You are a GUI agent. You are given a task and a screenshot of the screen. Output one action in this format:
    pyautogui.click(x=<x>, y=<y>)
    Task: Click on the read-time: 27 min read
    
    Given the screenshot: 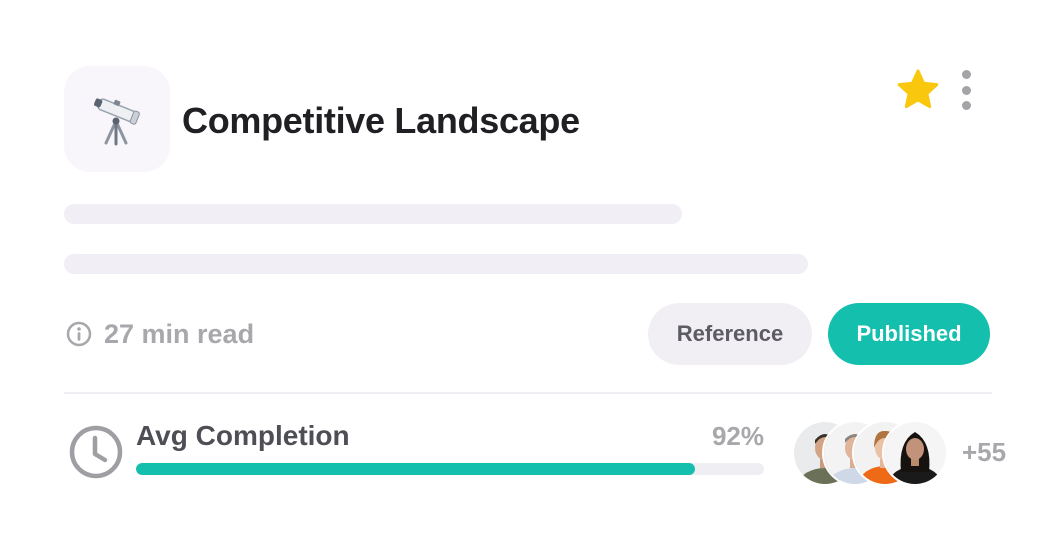 What is the action you would take?
    pyautogui.click(x=160, y=334)
    